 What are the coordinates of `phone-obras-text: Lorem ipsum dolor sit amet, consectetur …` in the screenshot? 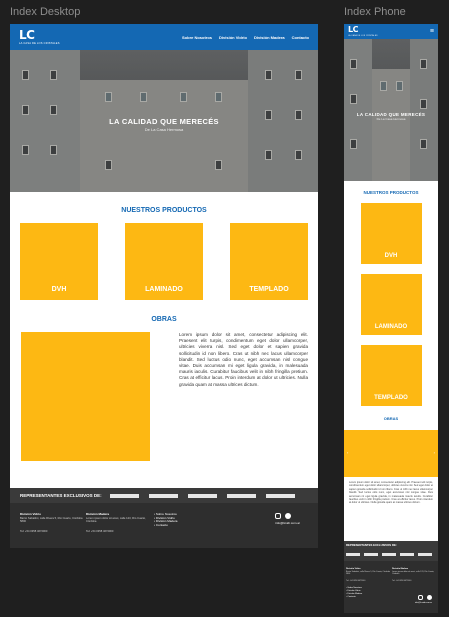 It's located at (391, 493).